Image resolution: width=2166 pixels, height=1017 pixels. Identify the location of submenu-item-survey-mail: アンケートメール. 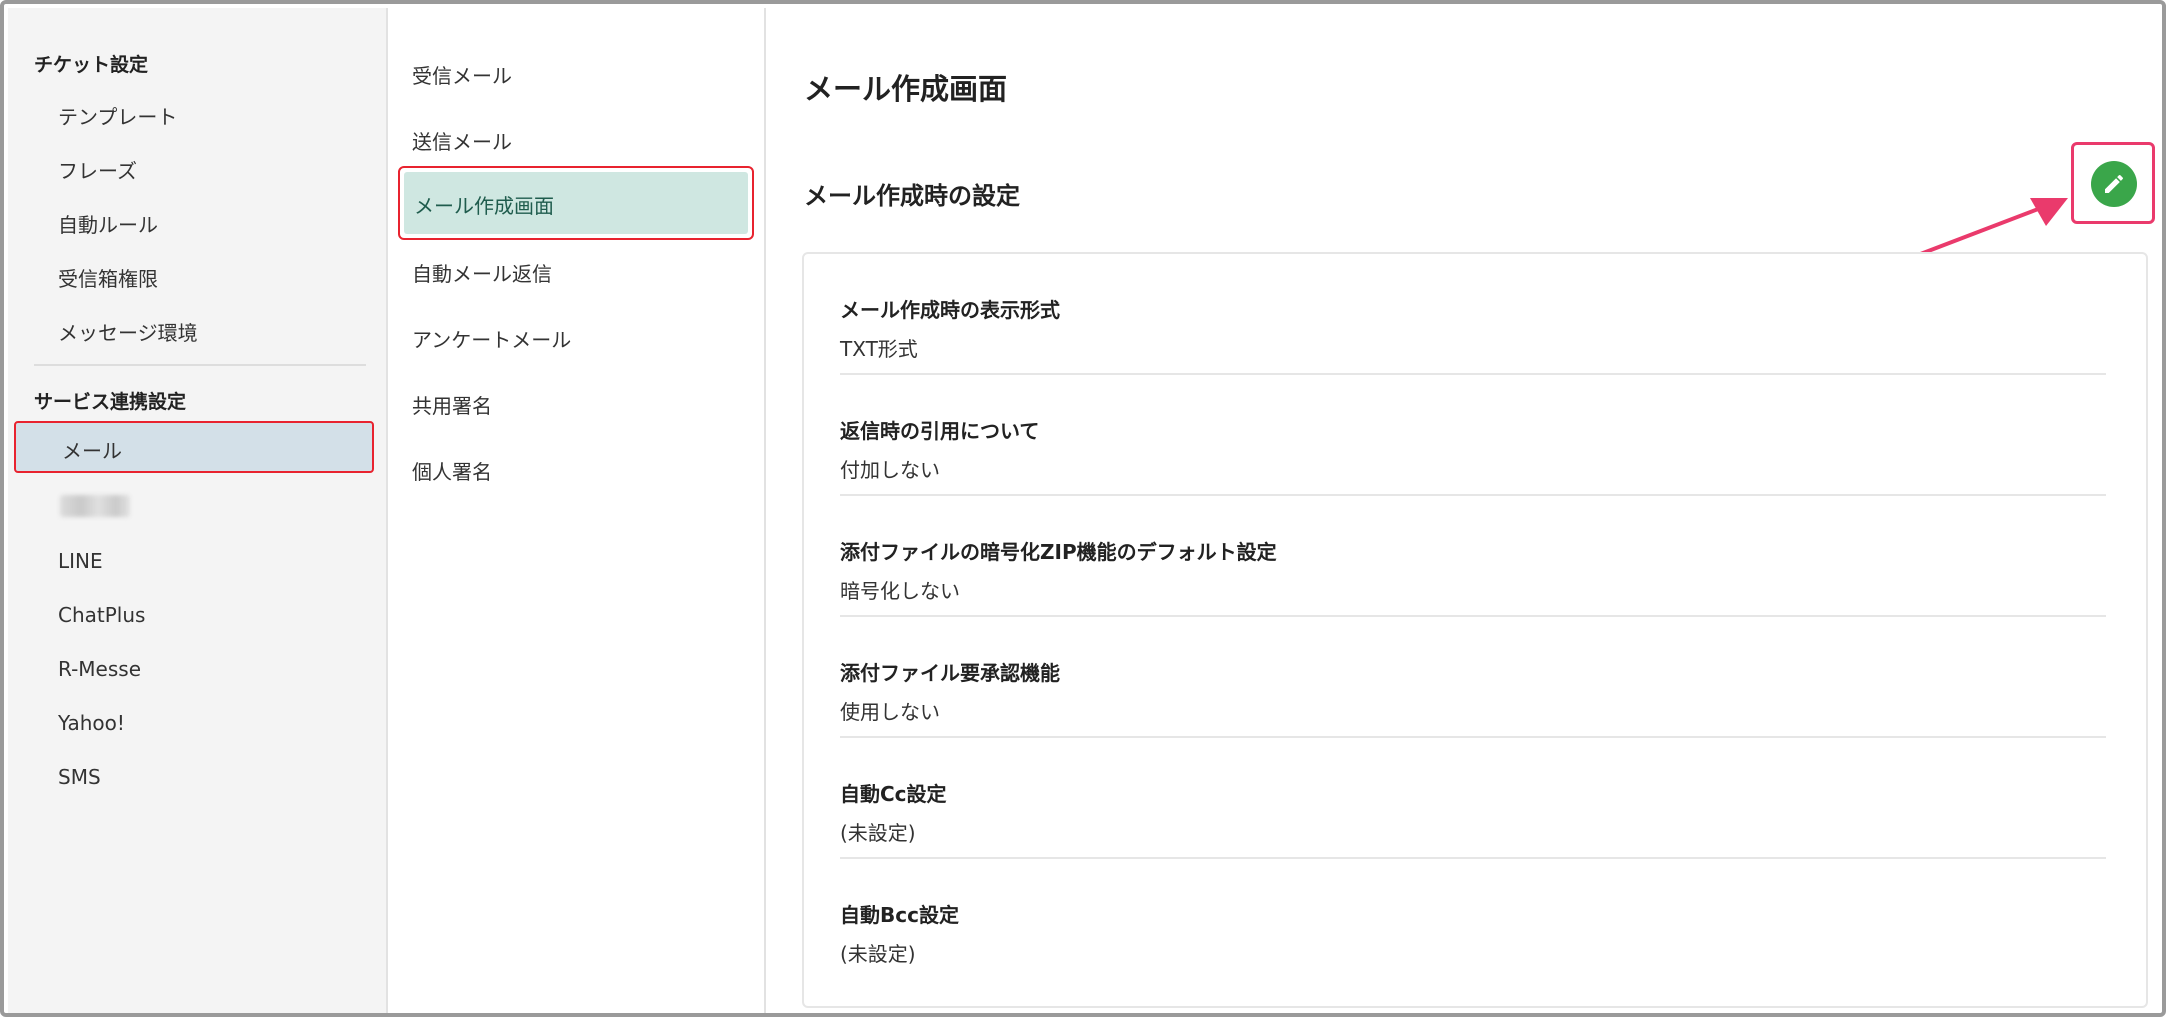
(491, 338).